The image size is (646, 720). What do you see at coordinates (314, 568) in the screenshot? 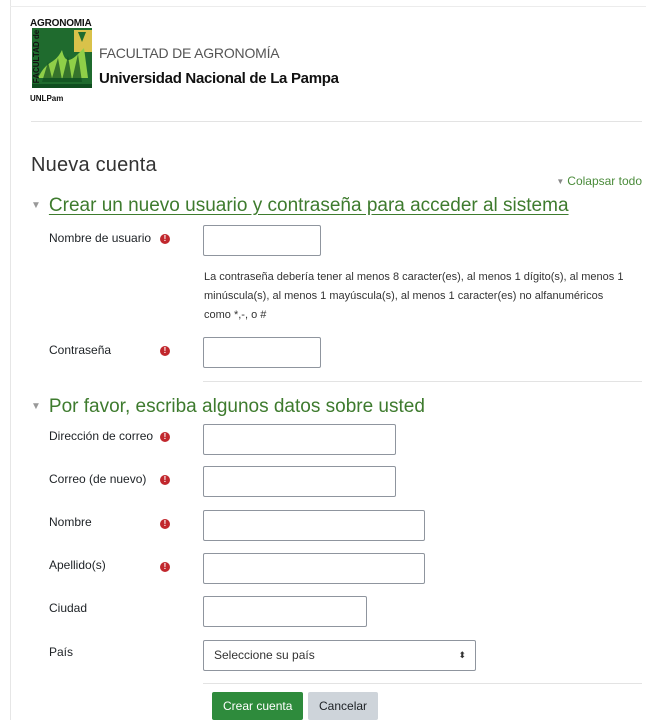
I see `lastname-input` at bounding box center [314, 568].